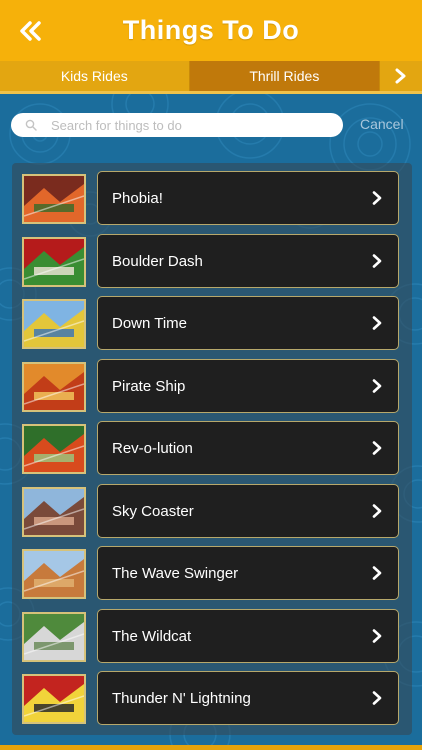 The image size is (422, 750). I want to click on list-item: Phobia!, so click(217, 199).